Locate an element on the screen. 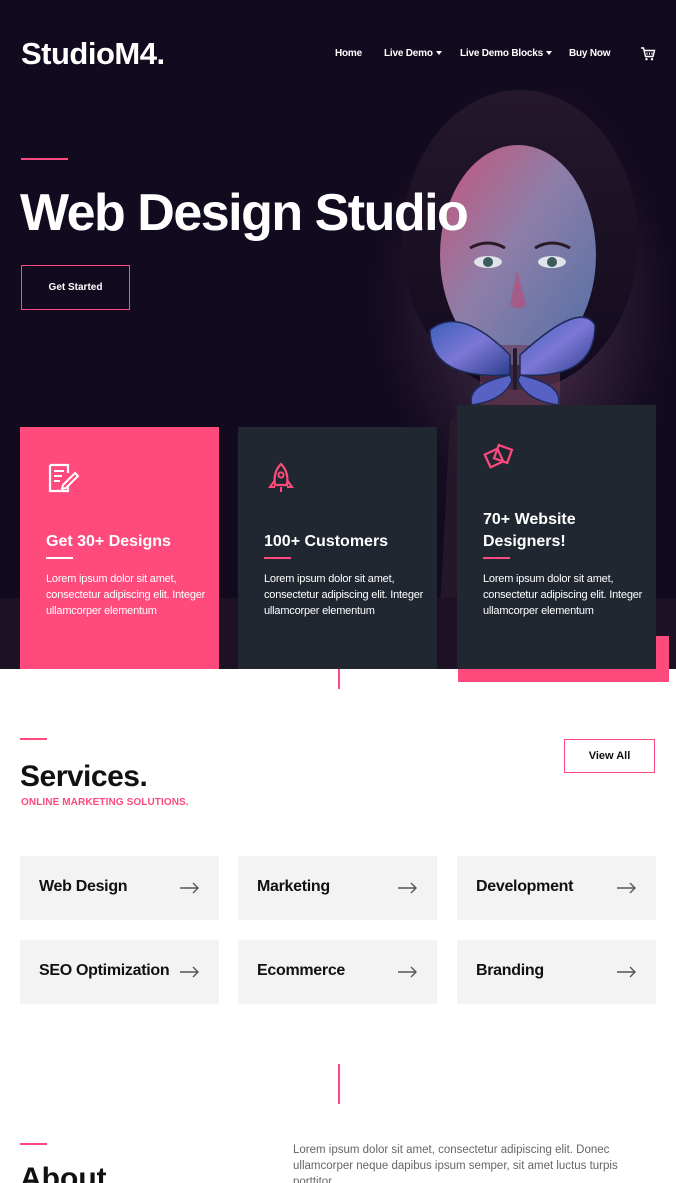 The width and height of the screenshot is (676, 1183). service-item-ecommerce: Ecommerce is located at coordinates (337, 972).